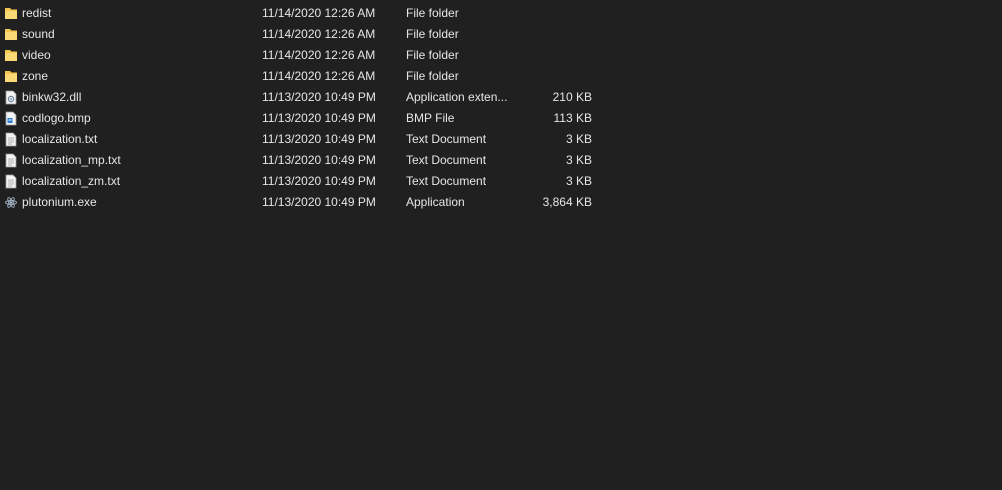 The width and height of the screenshot is (1002, 490). Describe the element at coordinates (60, 139) in the screenshot. I see `file-name: localization.txt` at that location.